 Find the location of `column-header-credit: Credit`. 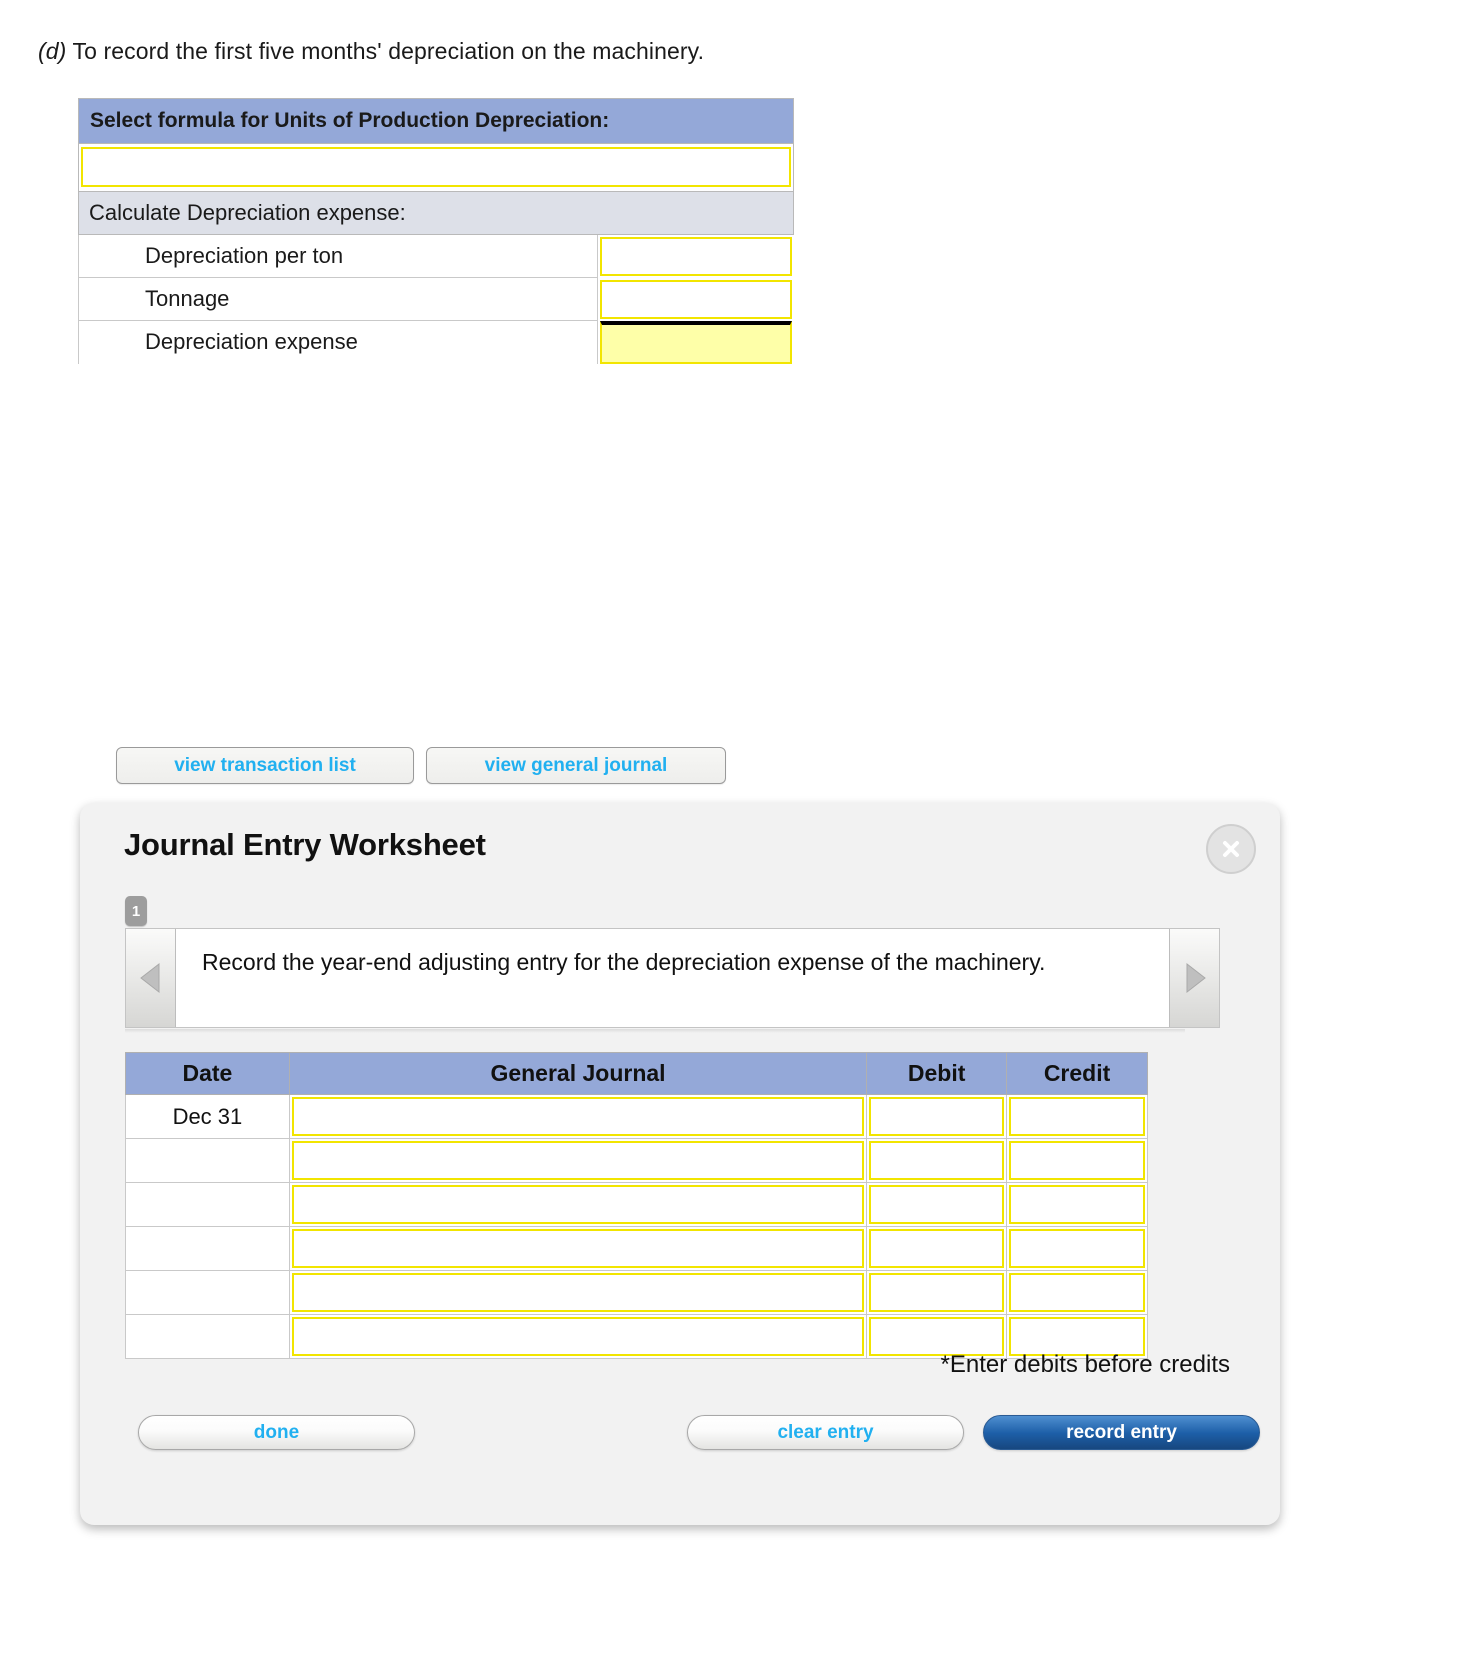

column-header-credit: Credit is located at coordinates (1077, 1073).